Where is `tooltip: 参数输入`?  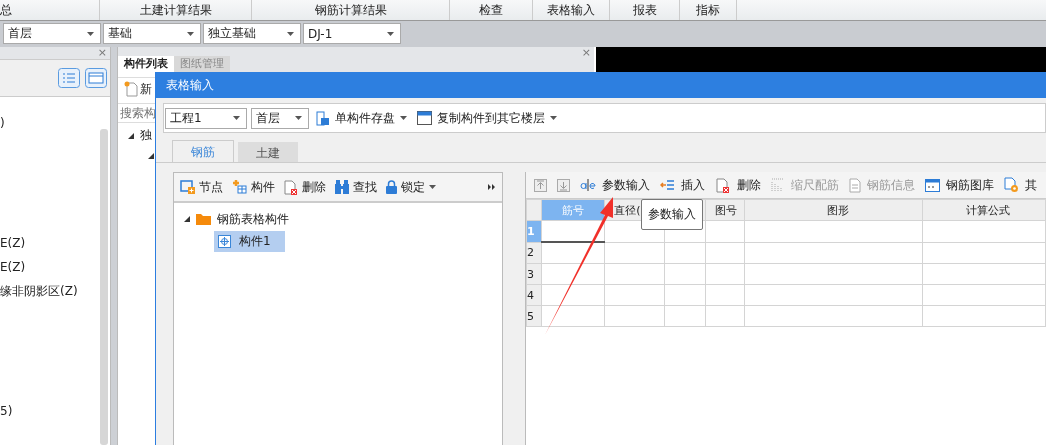 tooltip: 参数输入 is located at coordinates (672, 214).